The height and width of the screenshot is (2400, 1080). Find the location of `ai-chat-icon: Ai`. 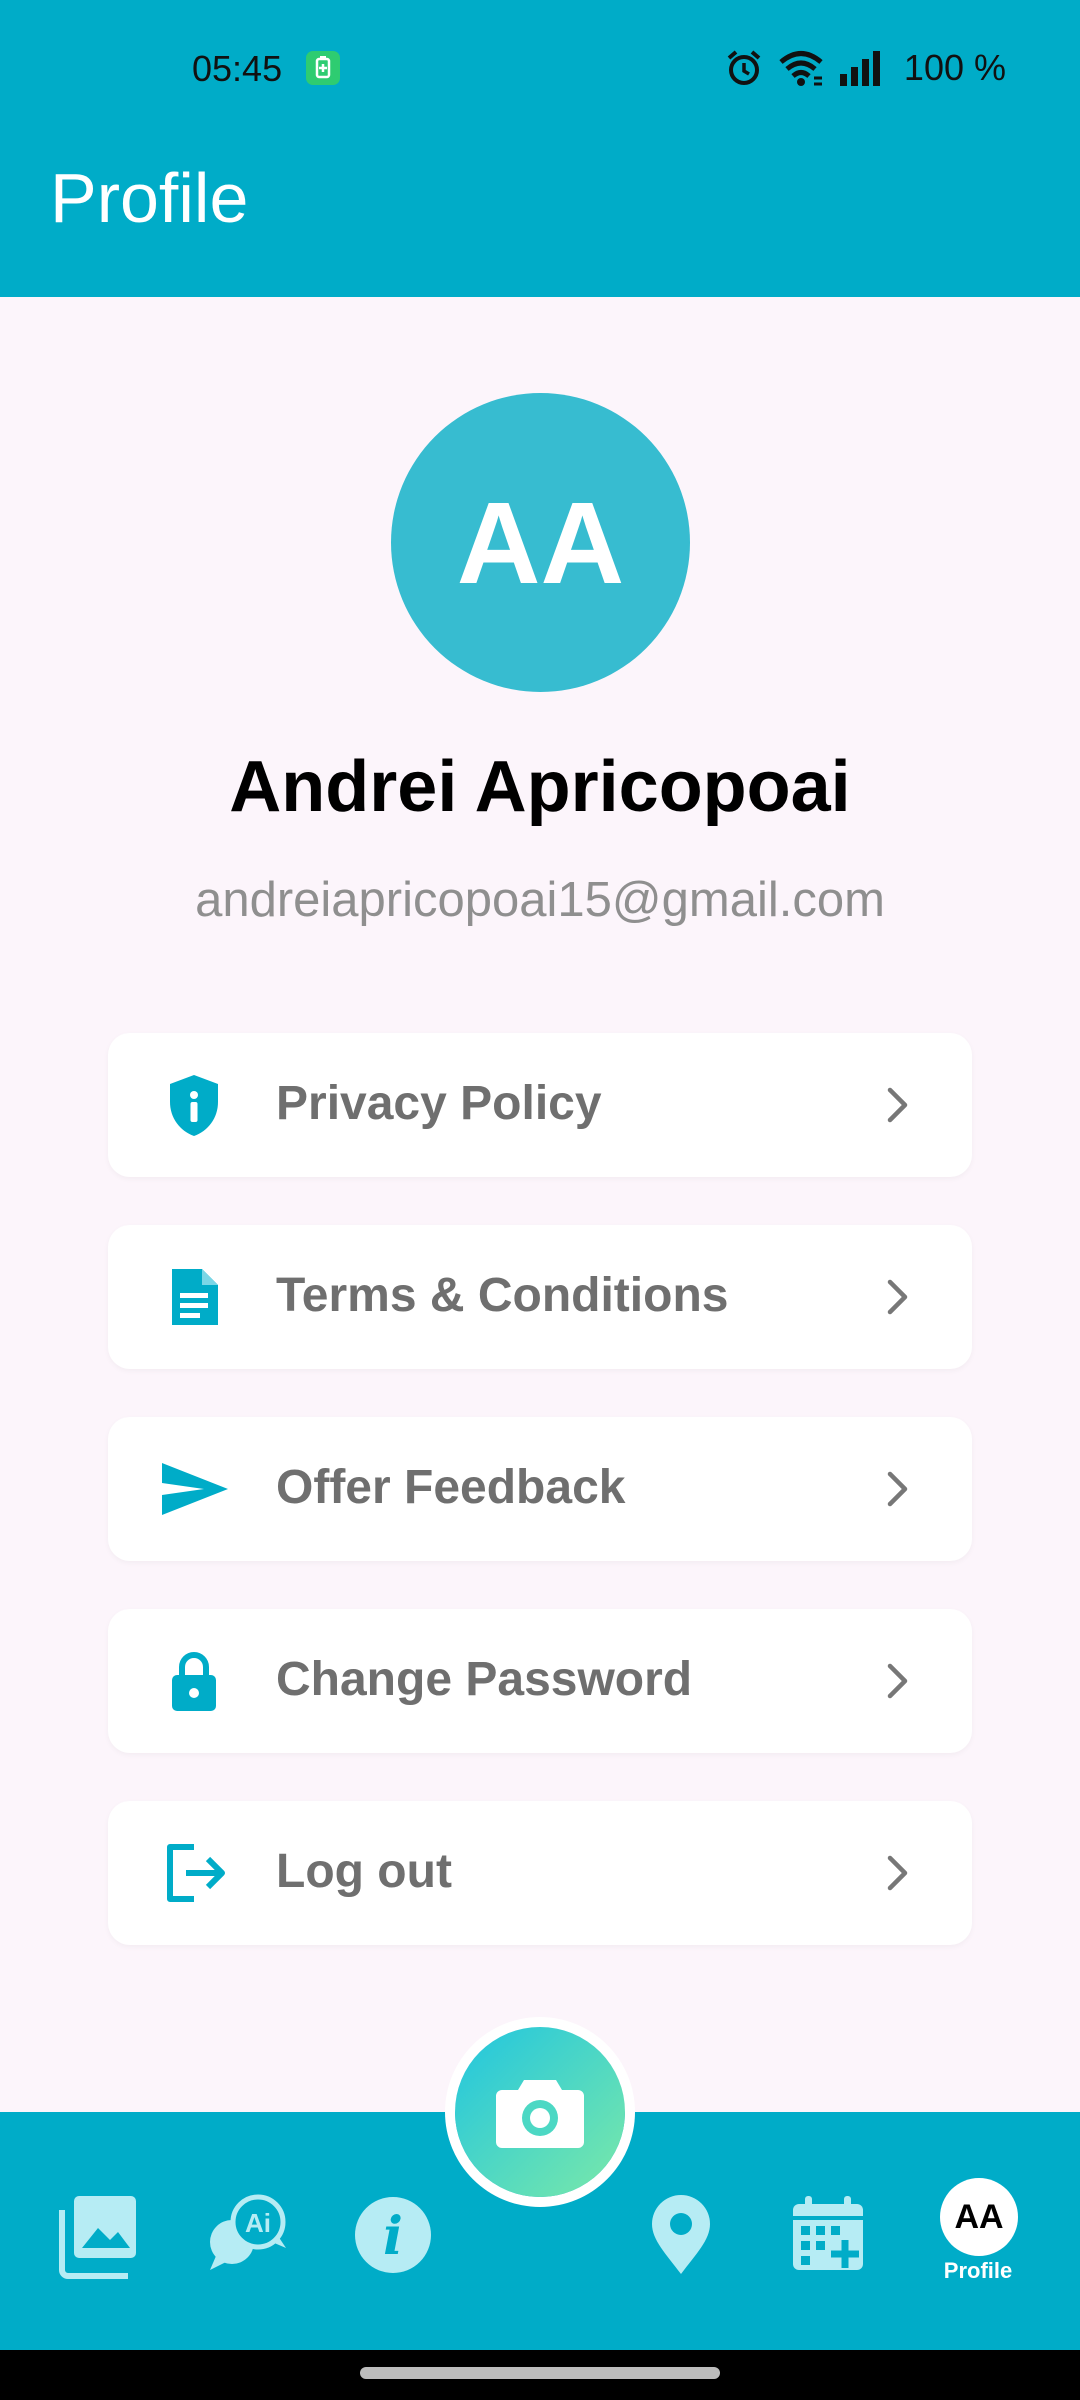

ai-chat-icon: Ai is located at coordinates (247, 2235).